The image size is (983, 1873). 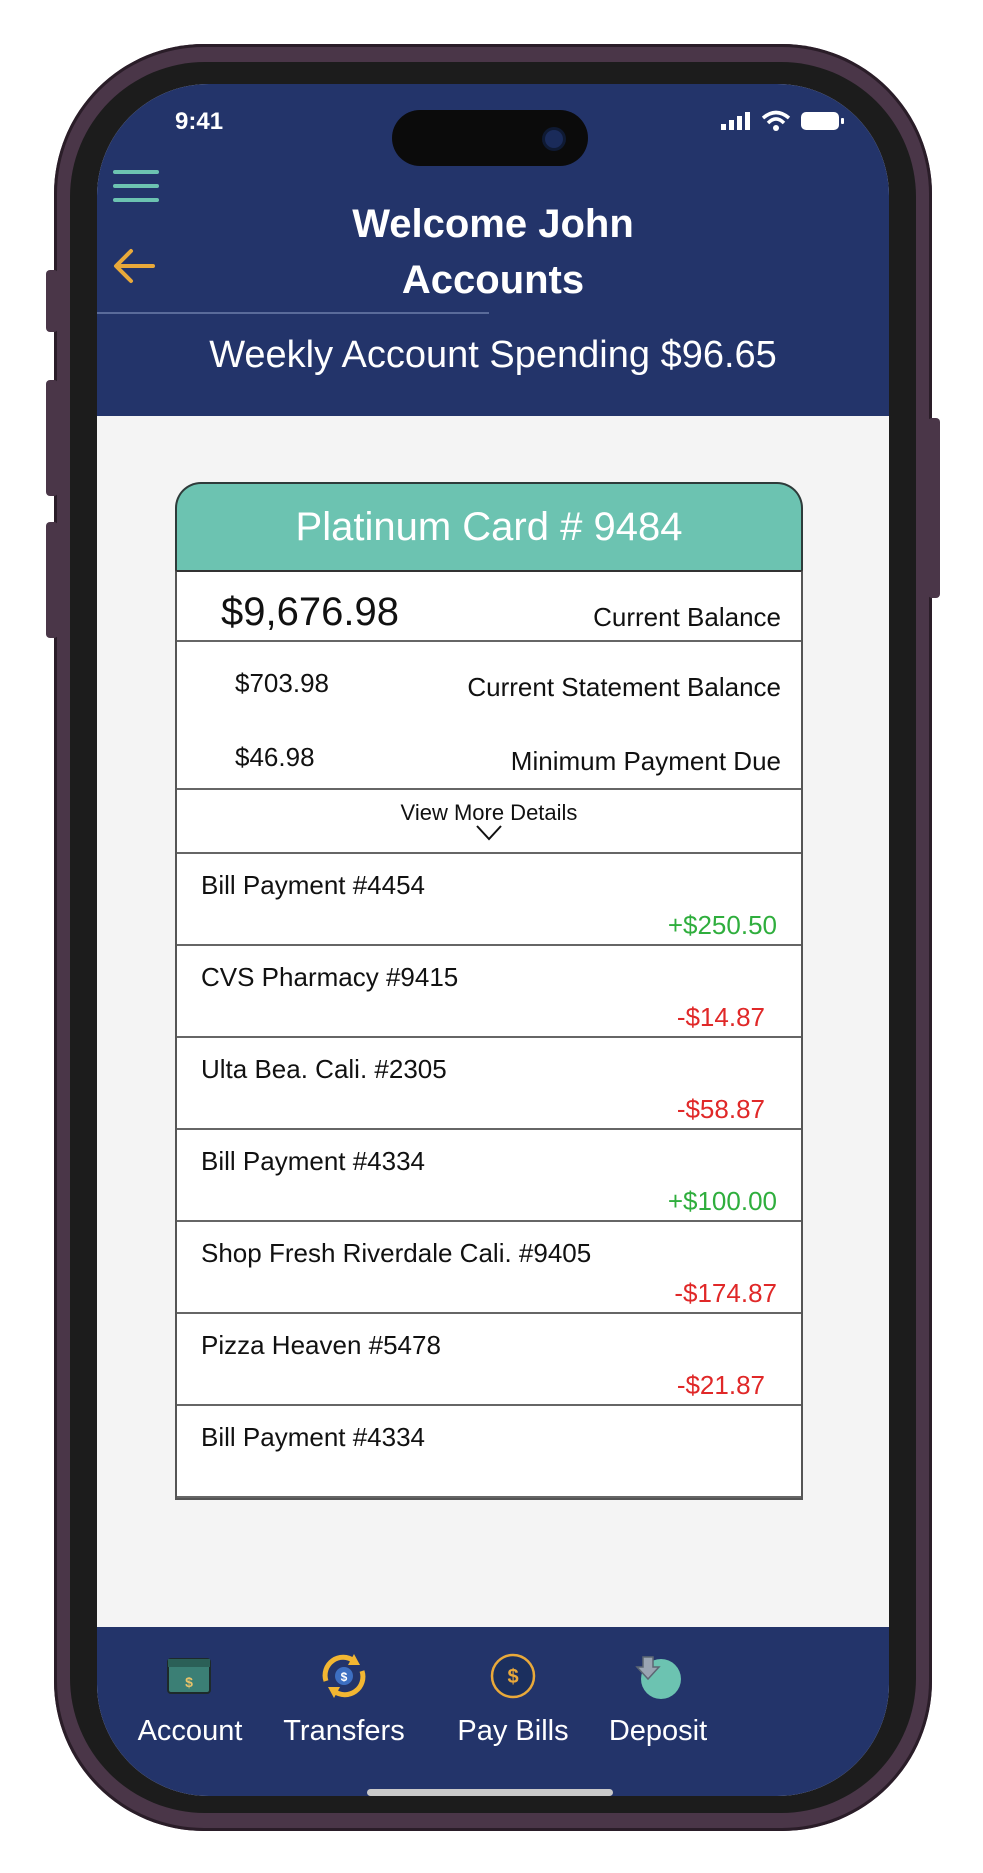 What do you see at coordinates (687, 617) in the screenshot?
I see `current-balance-label: Current Balance` at bounding box center [687, 617].